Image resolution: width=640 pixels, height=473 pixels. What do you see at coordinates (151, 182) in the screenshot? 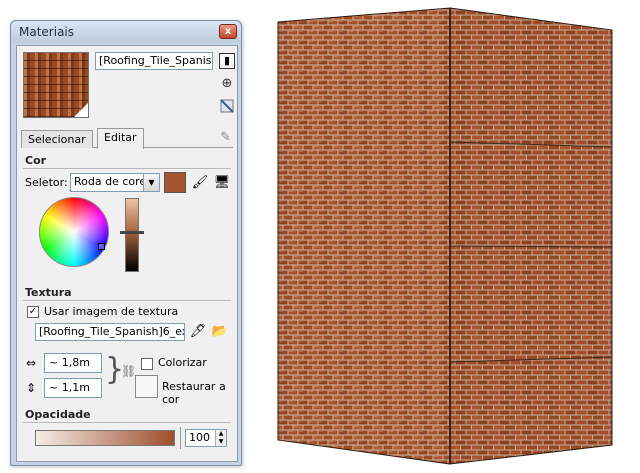
I see `chevron-down-icon: ▼` at bounding box center [151, 182].